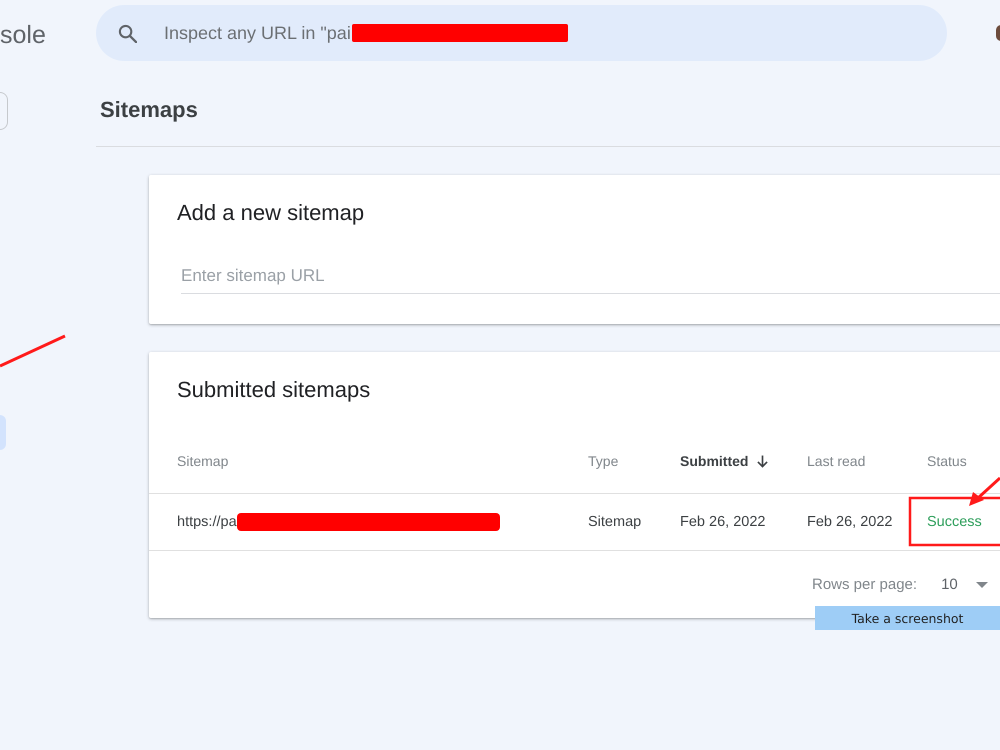 This screenshot has height=750, width=1000. Describe the element at coordinates (127, 33) in the screenshot. I see `search-icon` at that location.